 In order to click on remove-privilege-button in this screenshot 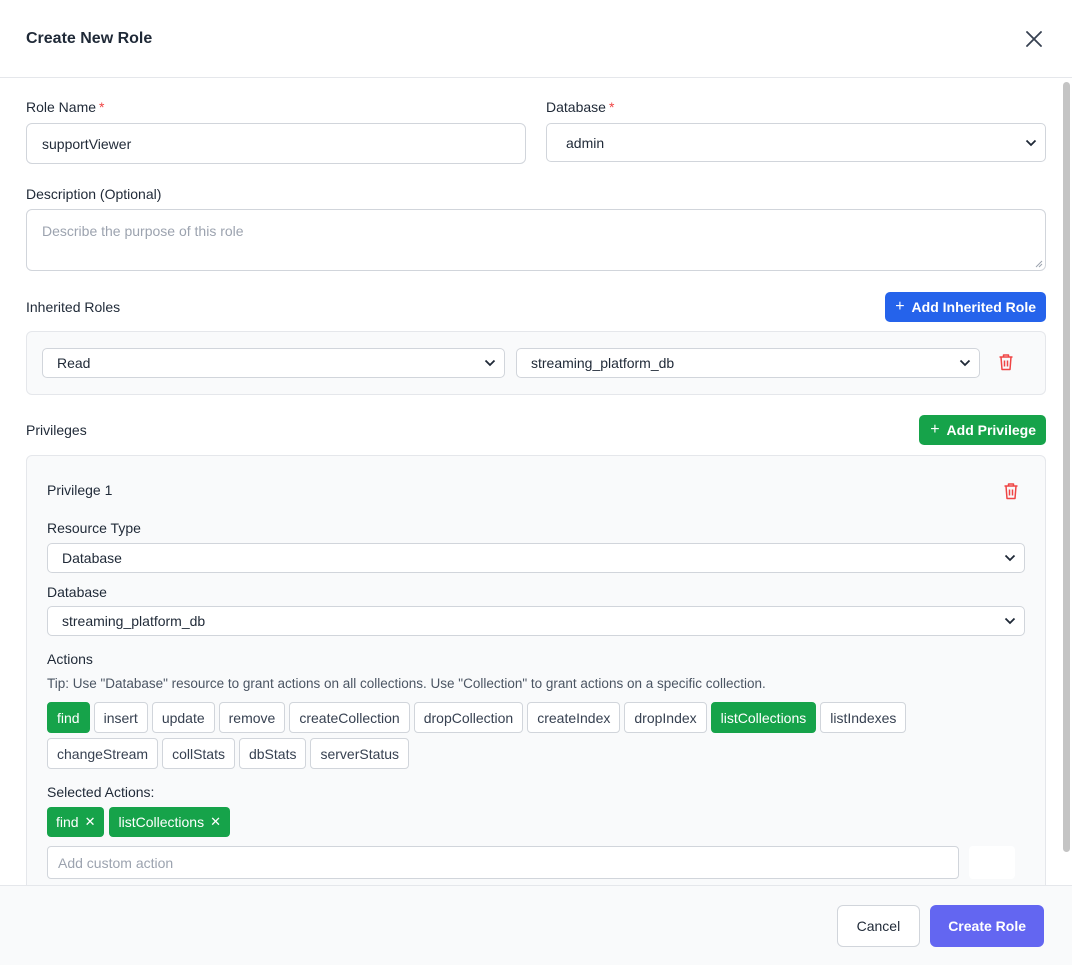, I will do `click(1011, 492)`.